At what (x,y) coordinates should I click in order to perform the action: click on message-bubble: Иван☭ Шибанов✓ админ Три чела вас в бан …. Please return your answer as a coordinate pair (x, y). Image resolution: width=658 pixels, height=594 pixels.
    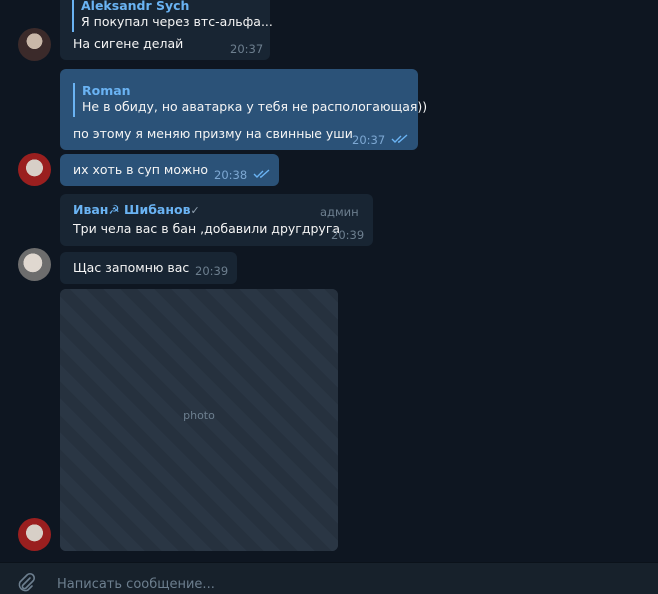
    Looking at the image, I should click on (216, 220).